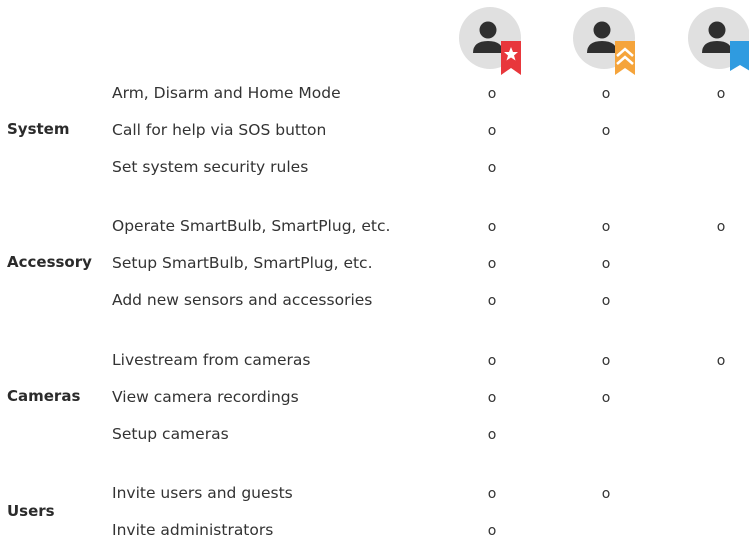 This screenshot has width=749, height=540. I want to click on permission-label: Setup SmartBulb, SmartPlug, etc., so click(242, 263).